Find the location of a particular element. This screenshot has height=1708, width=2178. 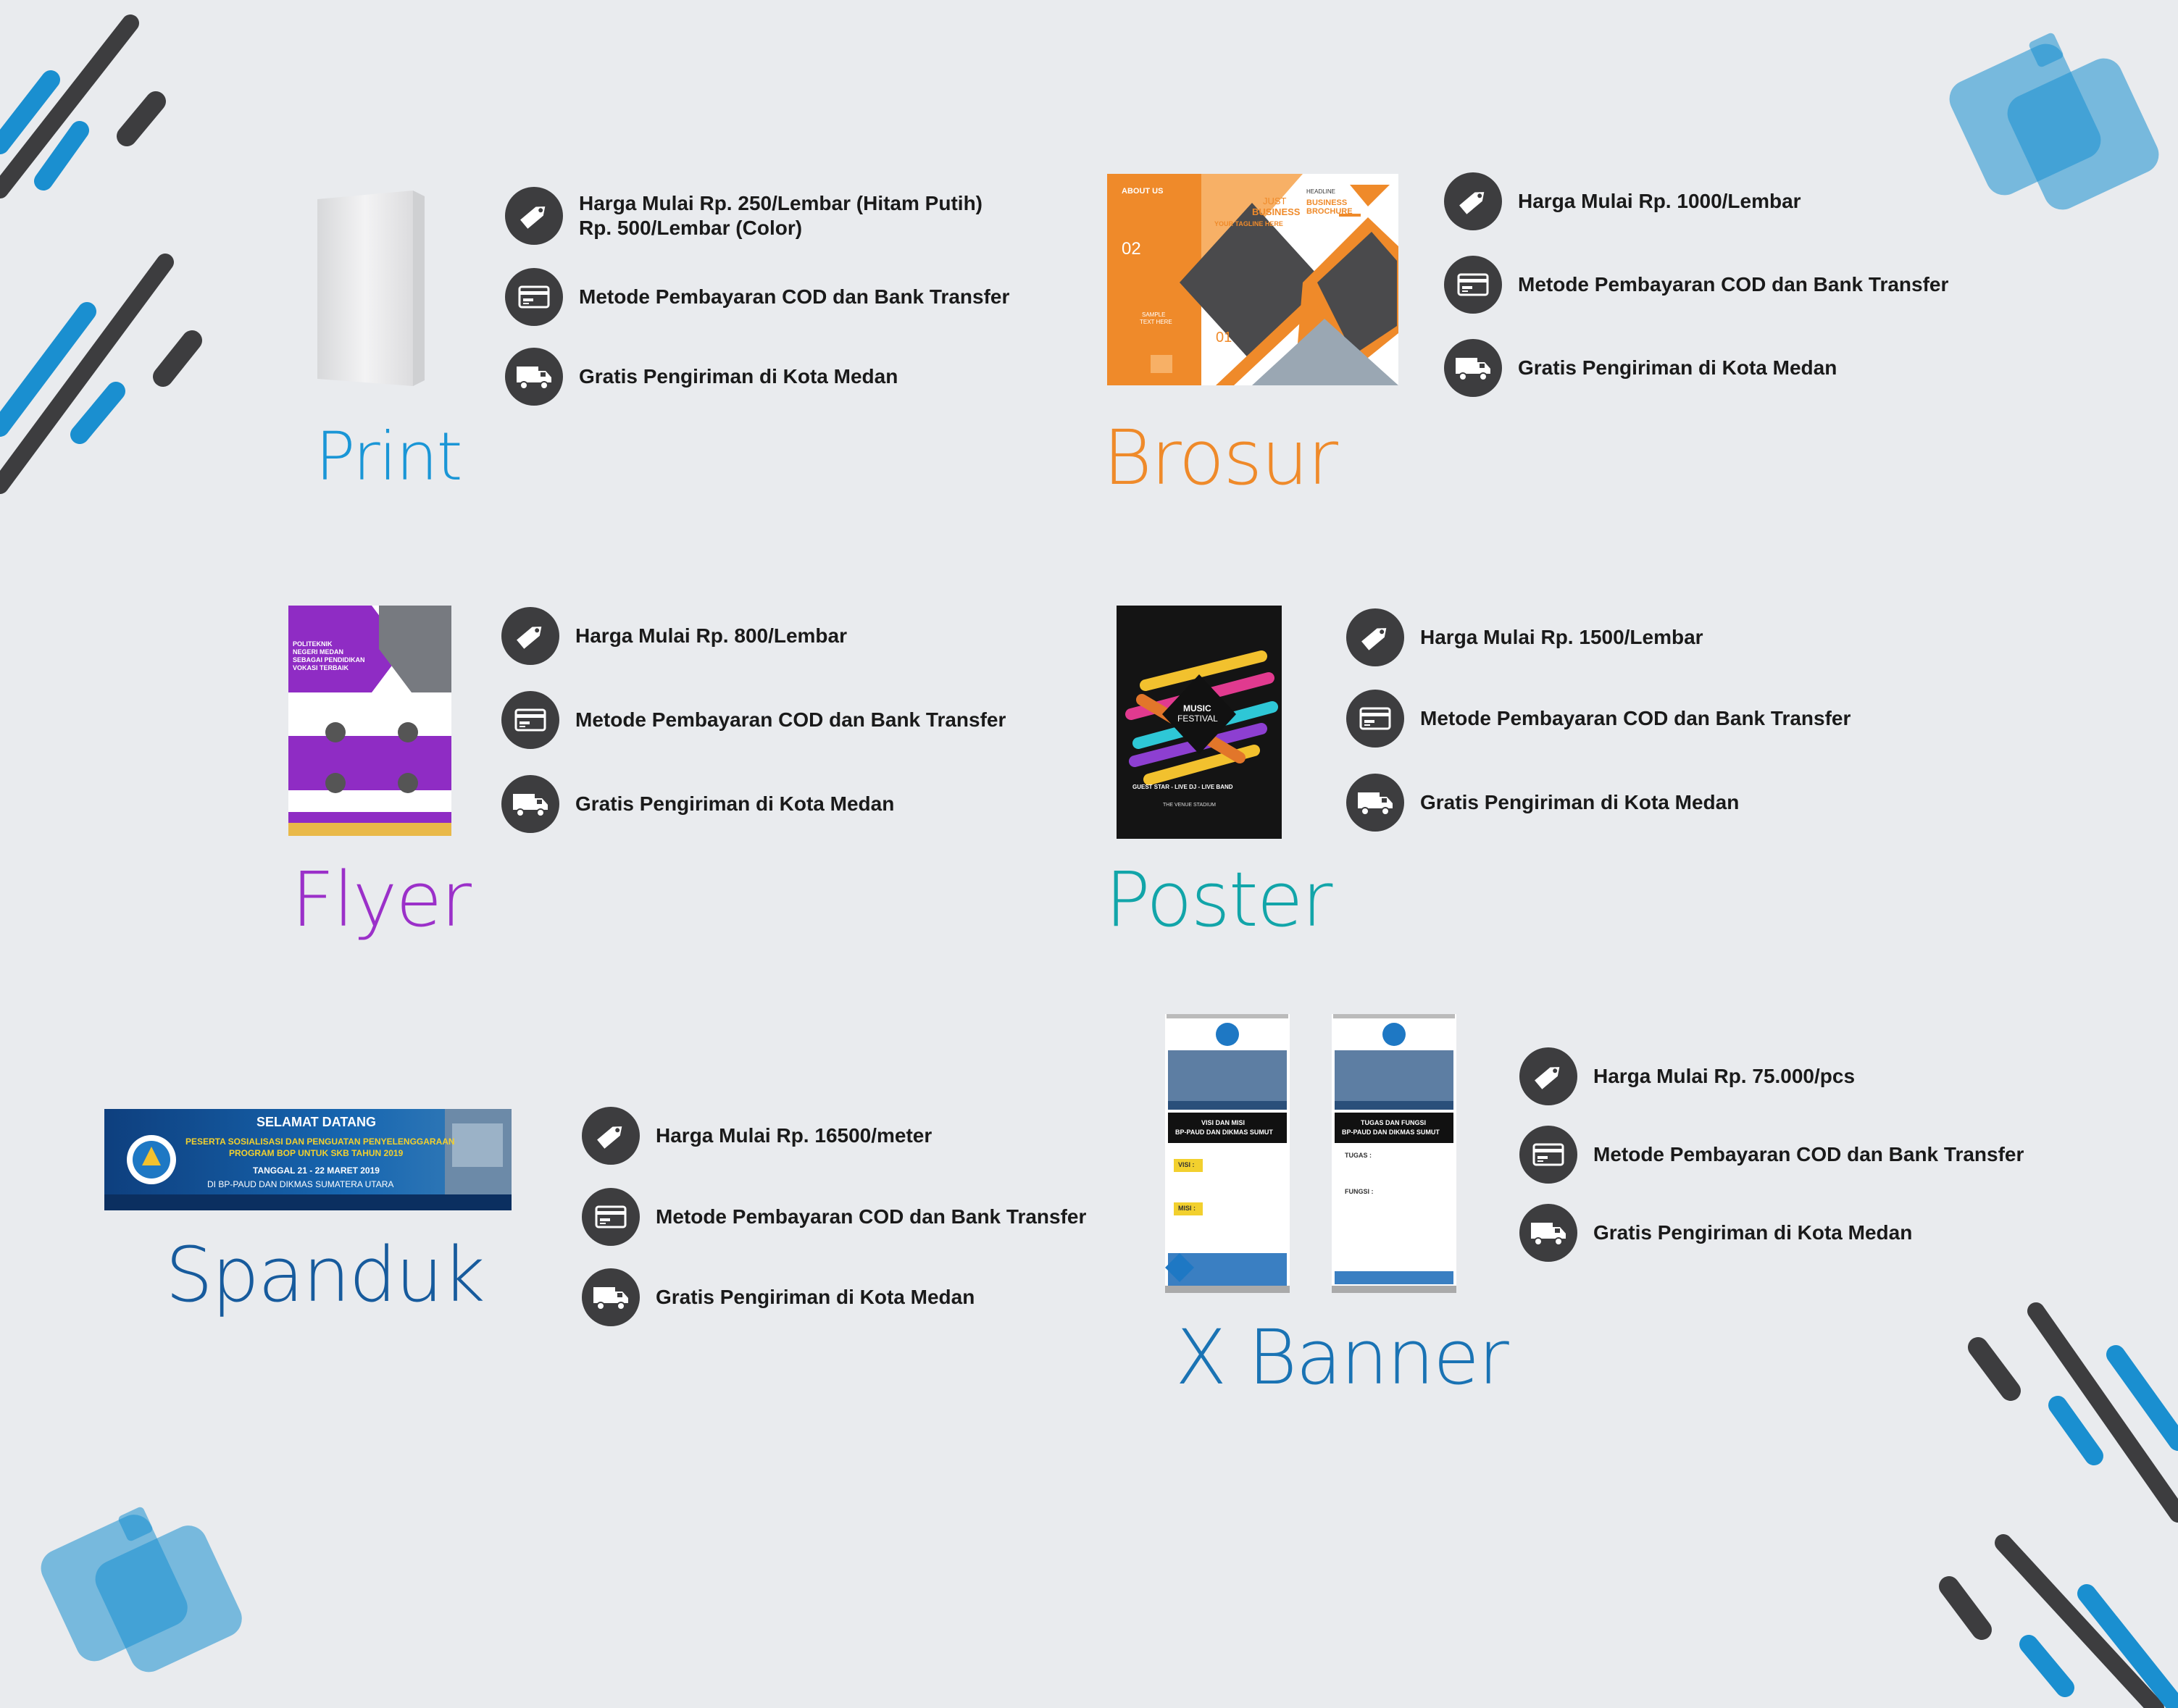

flyer-line-1: POLITEKNIK is located at coordinates (313, 644).